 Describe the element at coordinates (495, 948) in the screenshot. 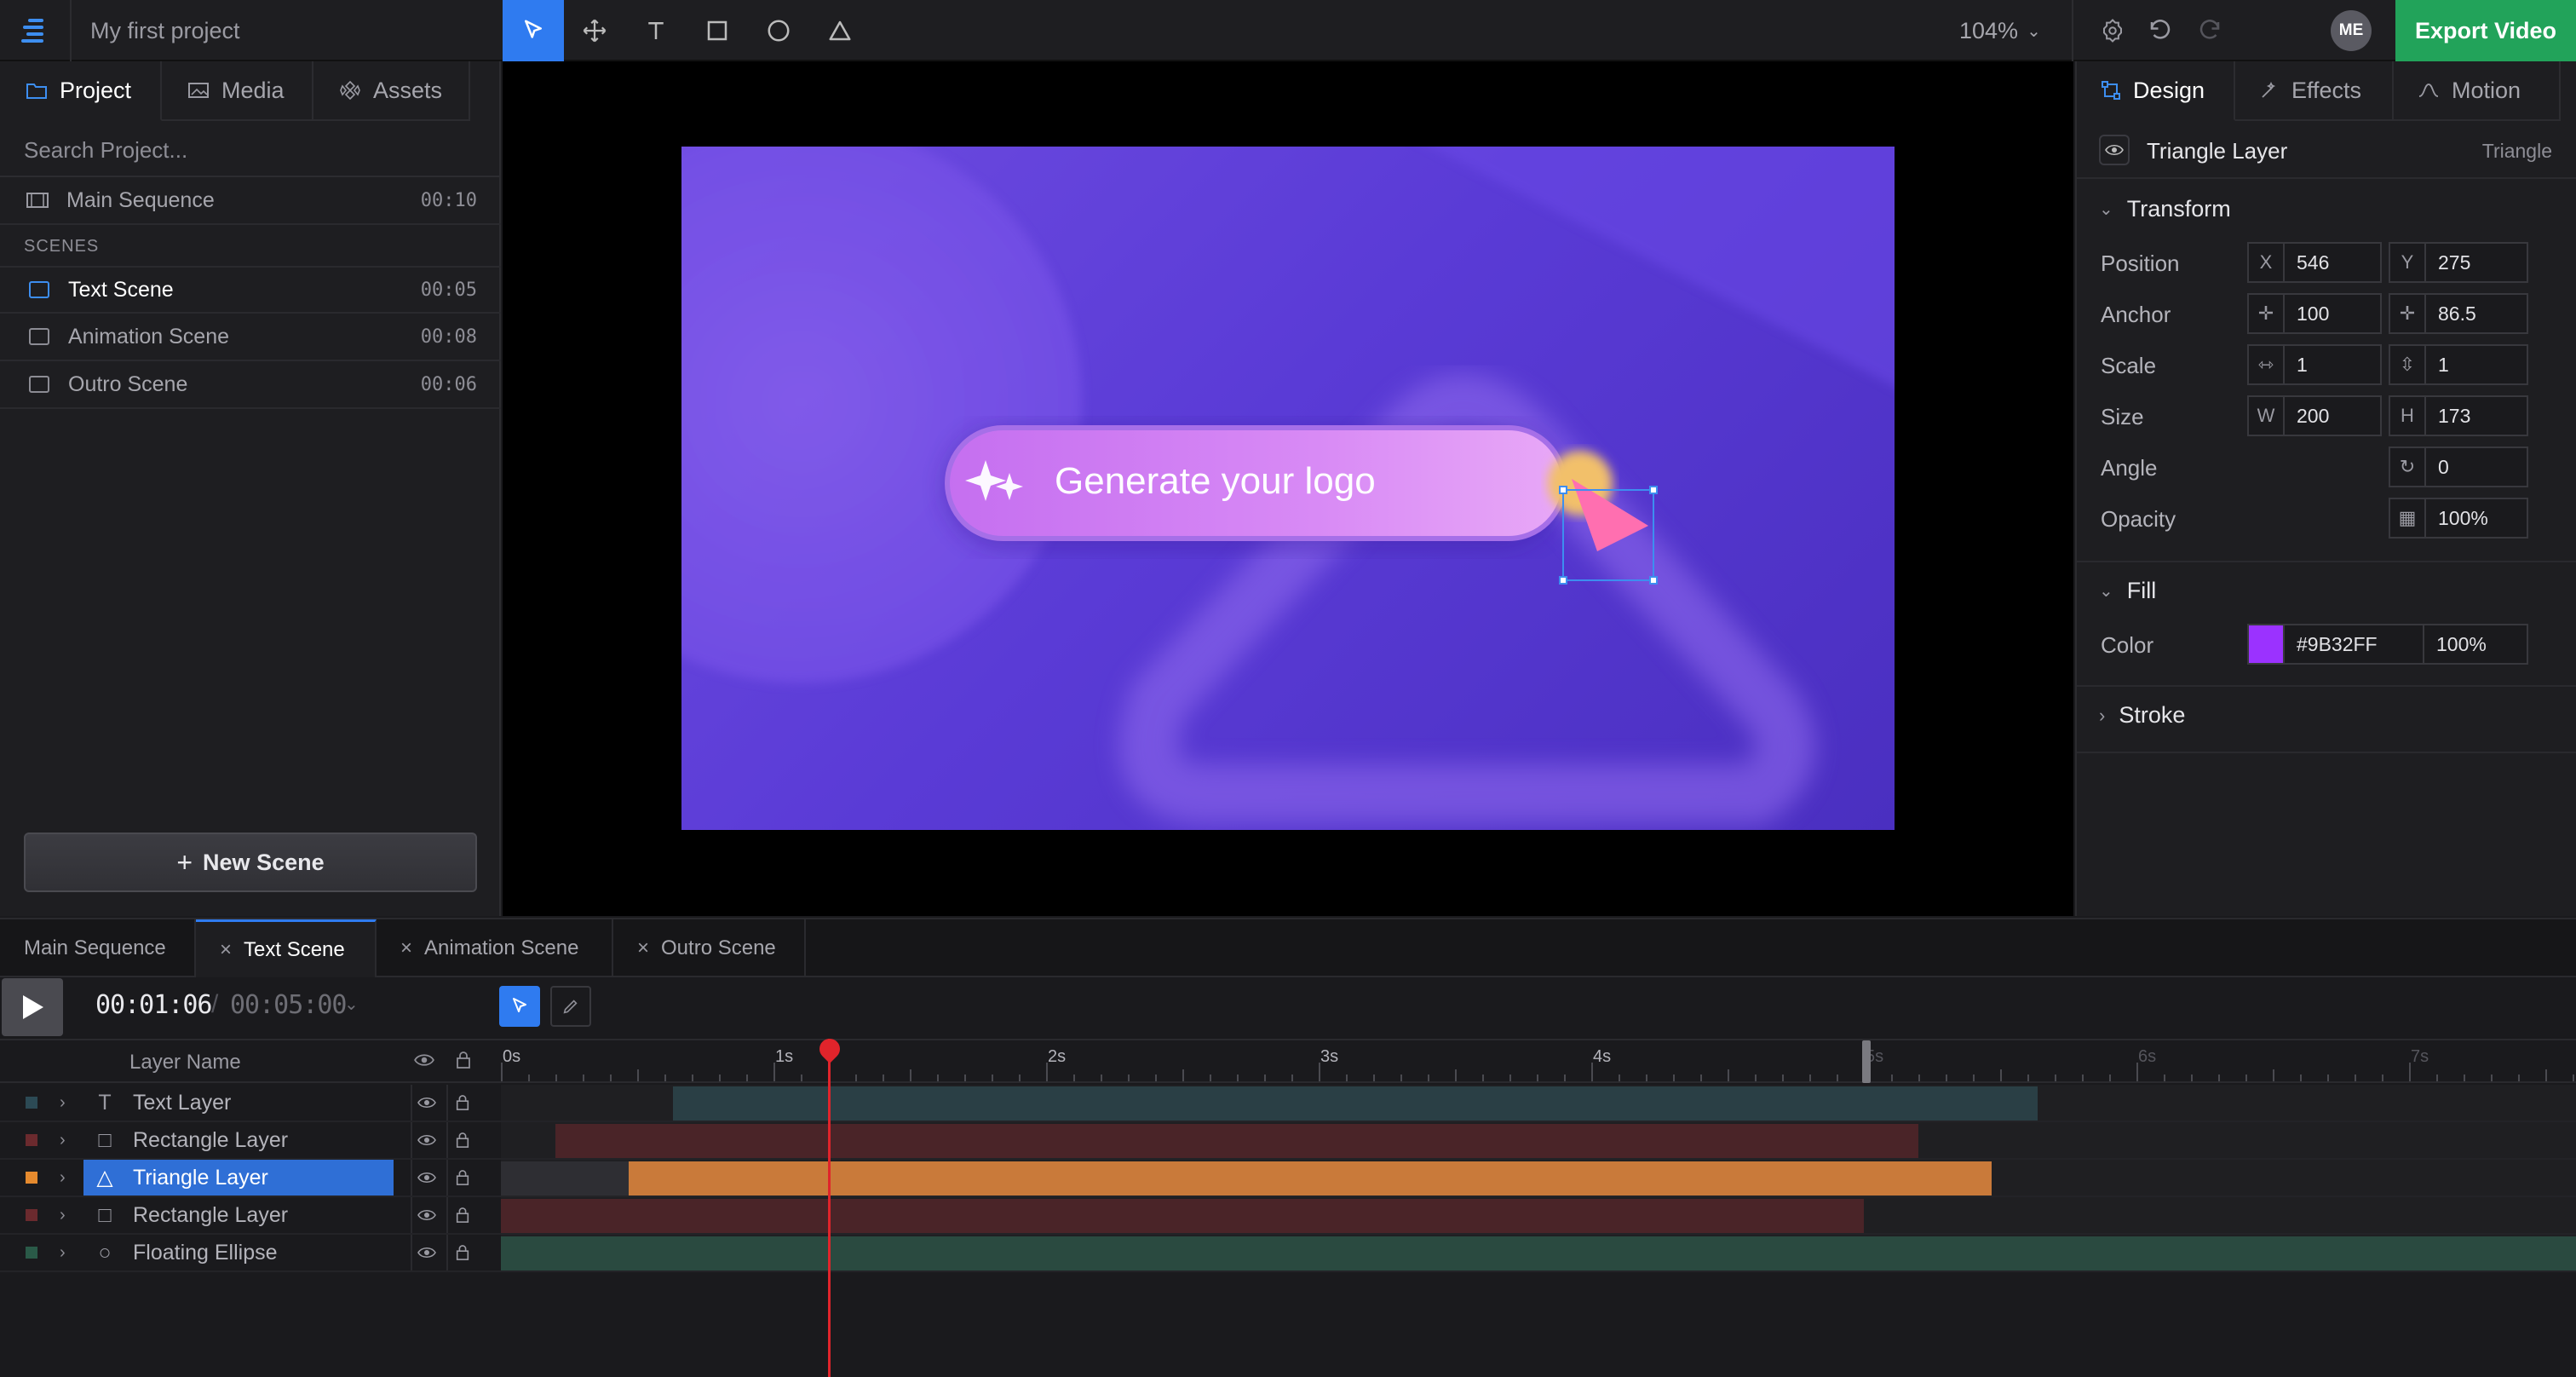

I see `tab-animation-scene: × Animation Scene` at that location.